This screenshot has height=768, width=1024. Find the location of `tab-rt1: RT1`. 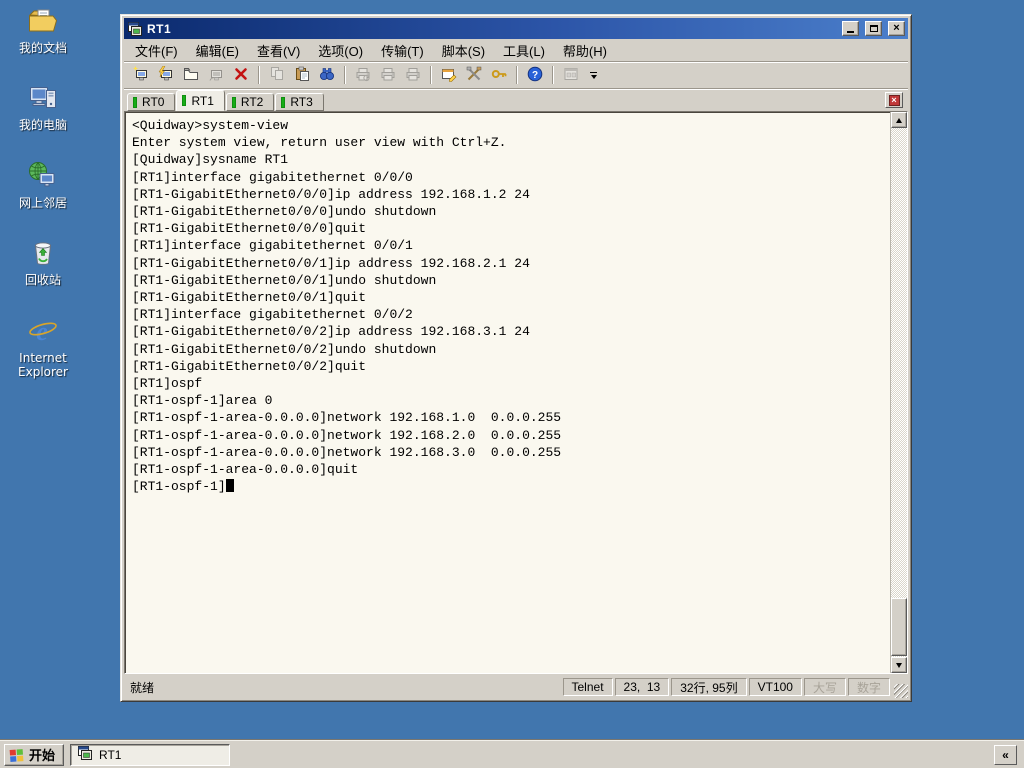

tab-rt1: RT1 is located at coordinates (200, 100).